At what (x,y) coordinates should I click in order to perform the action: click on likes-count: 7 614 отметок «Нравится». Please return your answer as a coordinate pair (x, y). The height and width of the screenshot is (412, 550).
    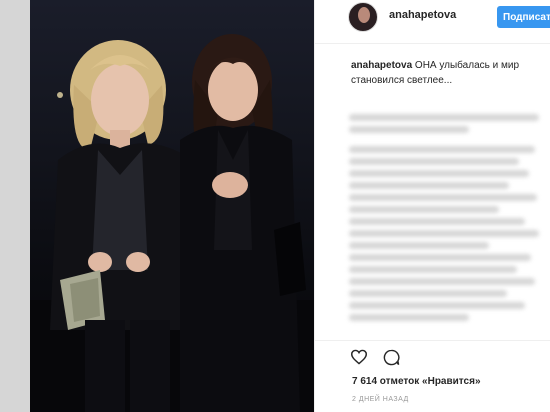
    Looking at the image, I should click on (416, 381).